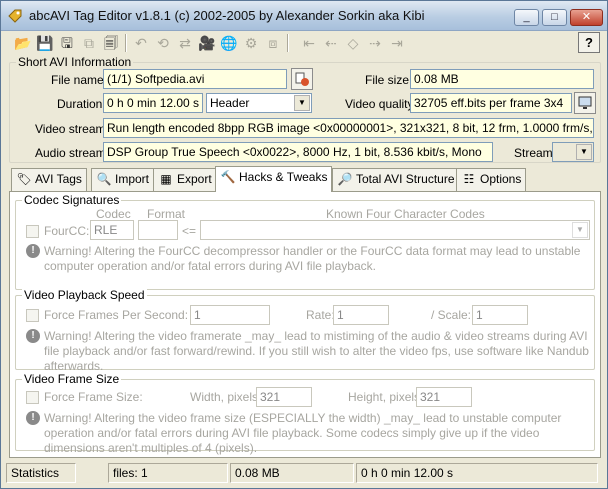 The width and height of the screenshot is (608, 489). What do you see at coordinates (375, 43) in the screenshot?
I see `next-icon: ⇢` at bounding box center [375, 43].